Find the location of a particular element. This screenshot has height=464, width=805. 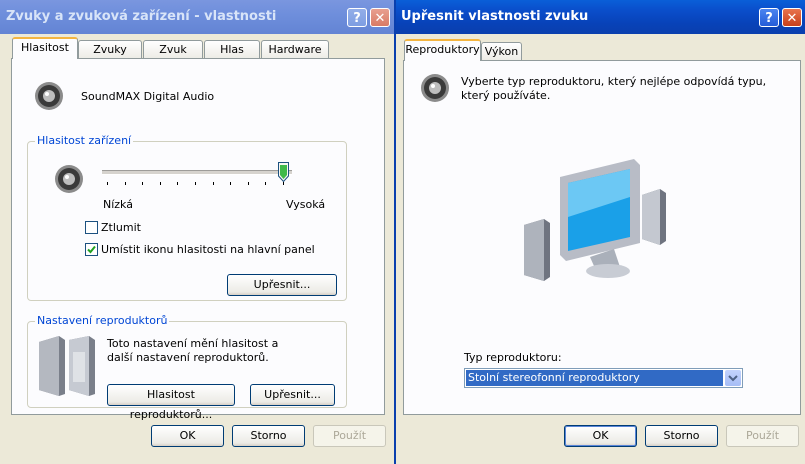

speaker-icon is located at coordinates (49, 96).